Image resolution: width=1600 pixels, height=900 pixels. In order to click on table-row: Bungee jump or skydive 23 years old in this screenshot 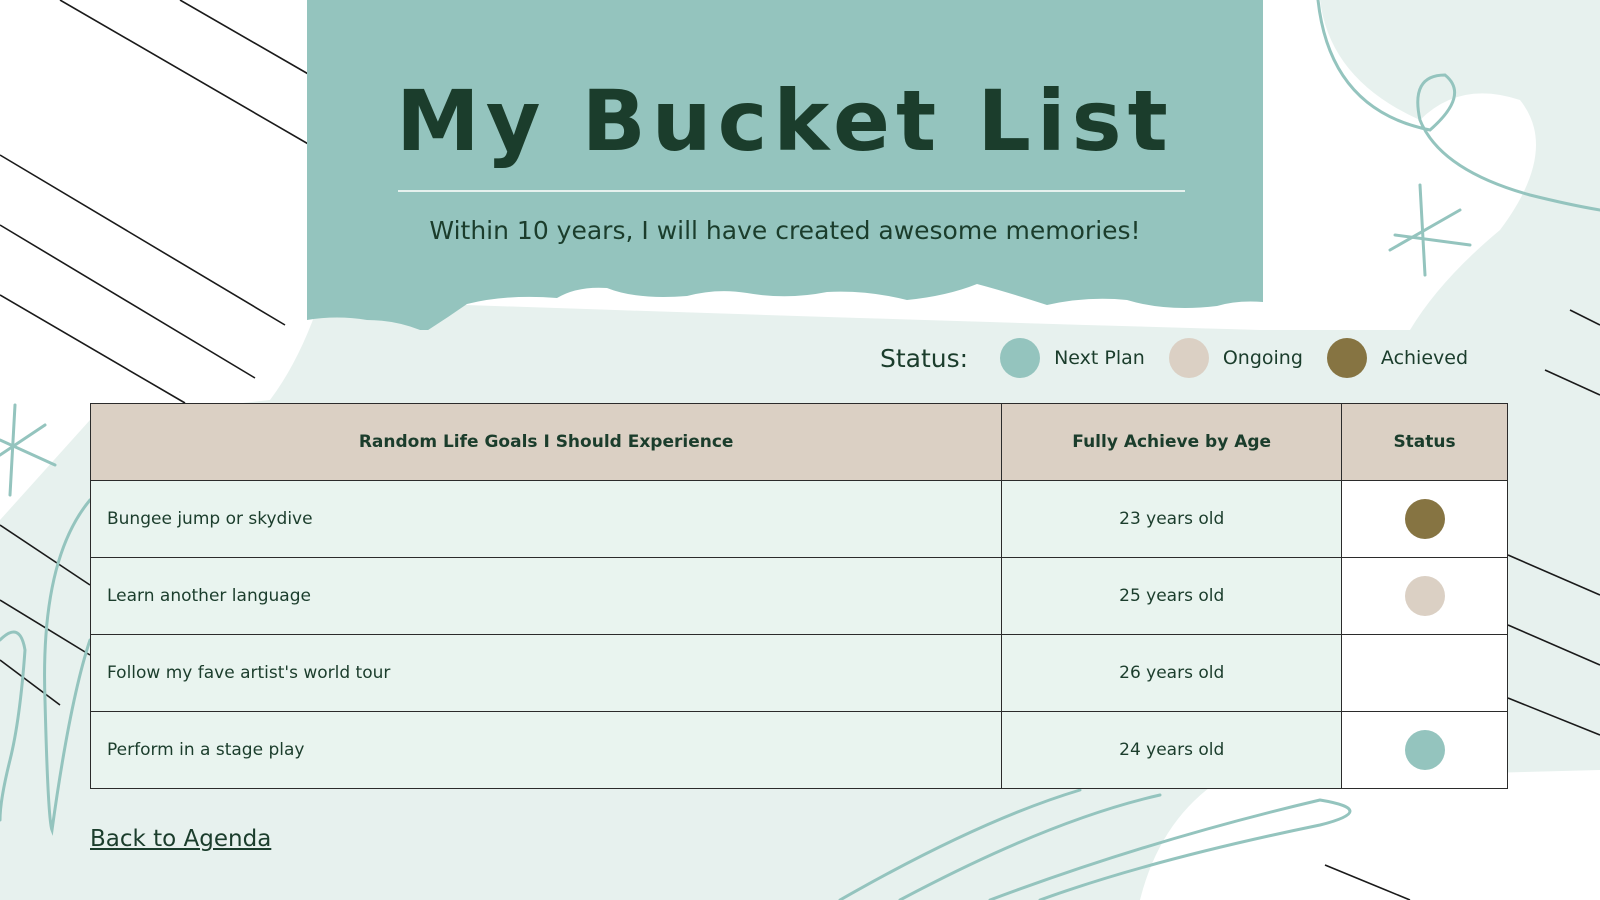, I will do `click(798, 519)`.